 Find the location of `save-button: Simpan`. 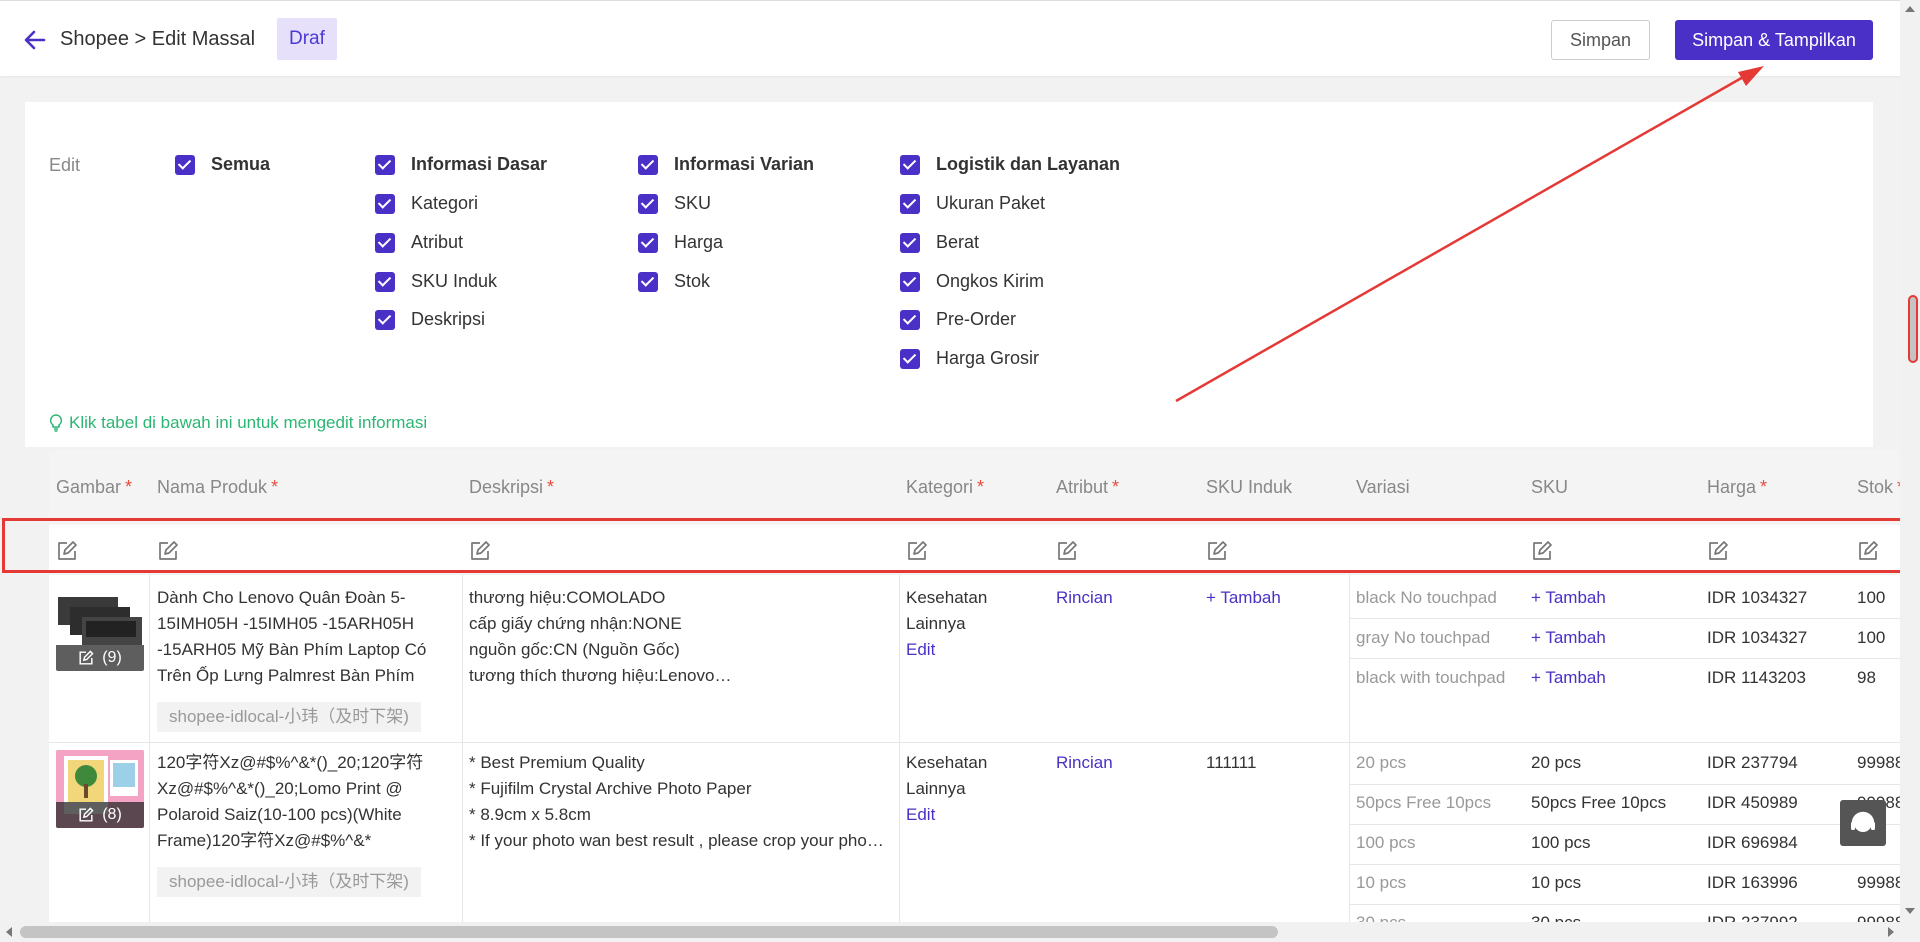

save-button: Simpan is located at coordinates (1600, 40).